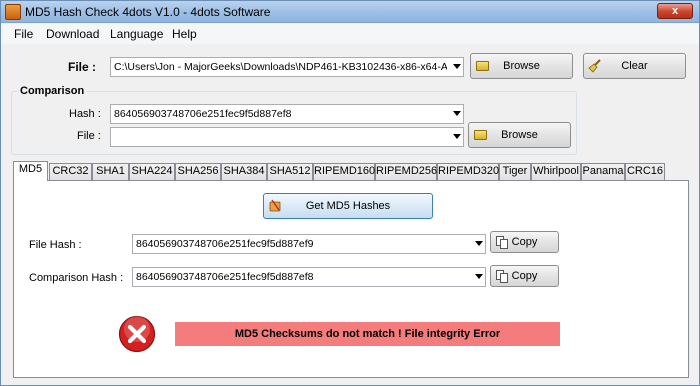 This screenshot has height=386, width=700. Describe the element at coordinates (152, 171) in the screenshot. I see `tab-sha224: SHA224` at that location.